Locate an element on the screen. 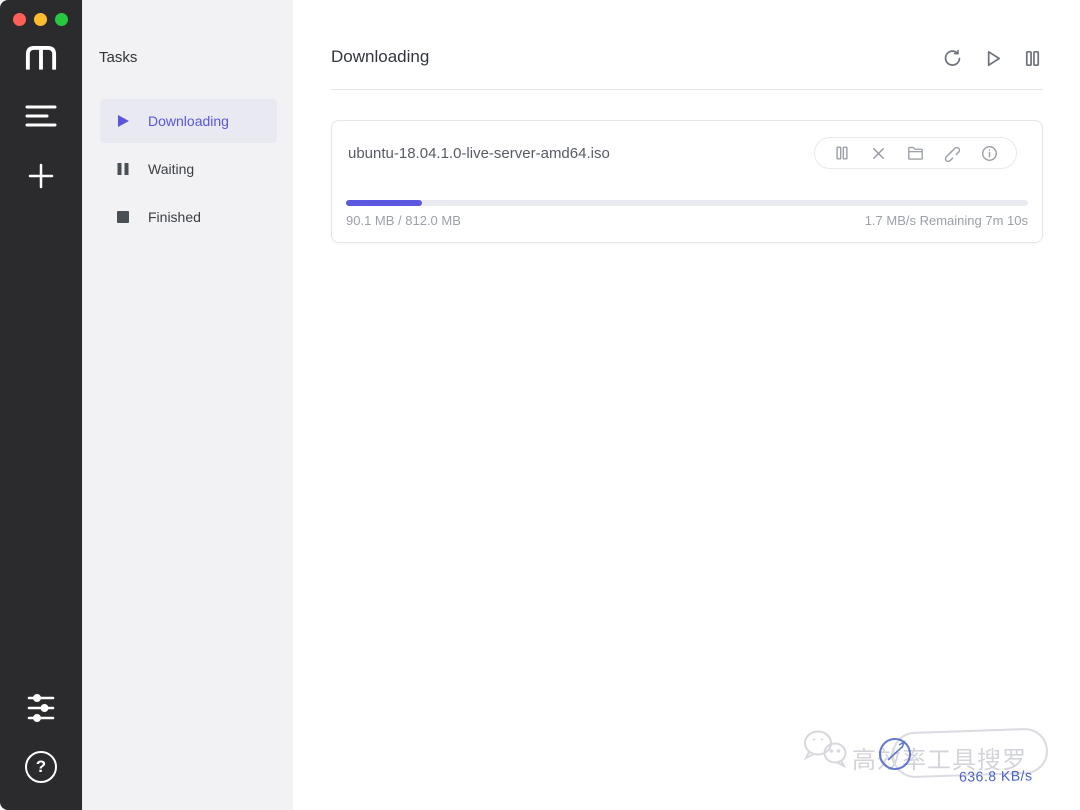  watermark: 高效率工具搜罗 636.8 KB/s is located at coordinates (924, 757).